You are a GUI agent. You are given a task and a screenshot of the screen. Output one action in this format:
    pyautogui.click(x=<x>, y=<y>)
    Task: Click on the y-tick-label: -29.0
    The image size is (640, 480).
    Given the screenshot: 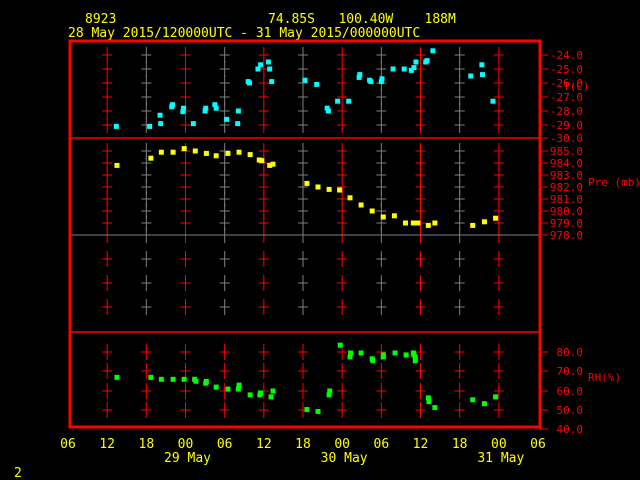 What is the action you would take?
    pyautogui.click(x=566, y=125)
    